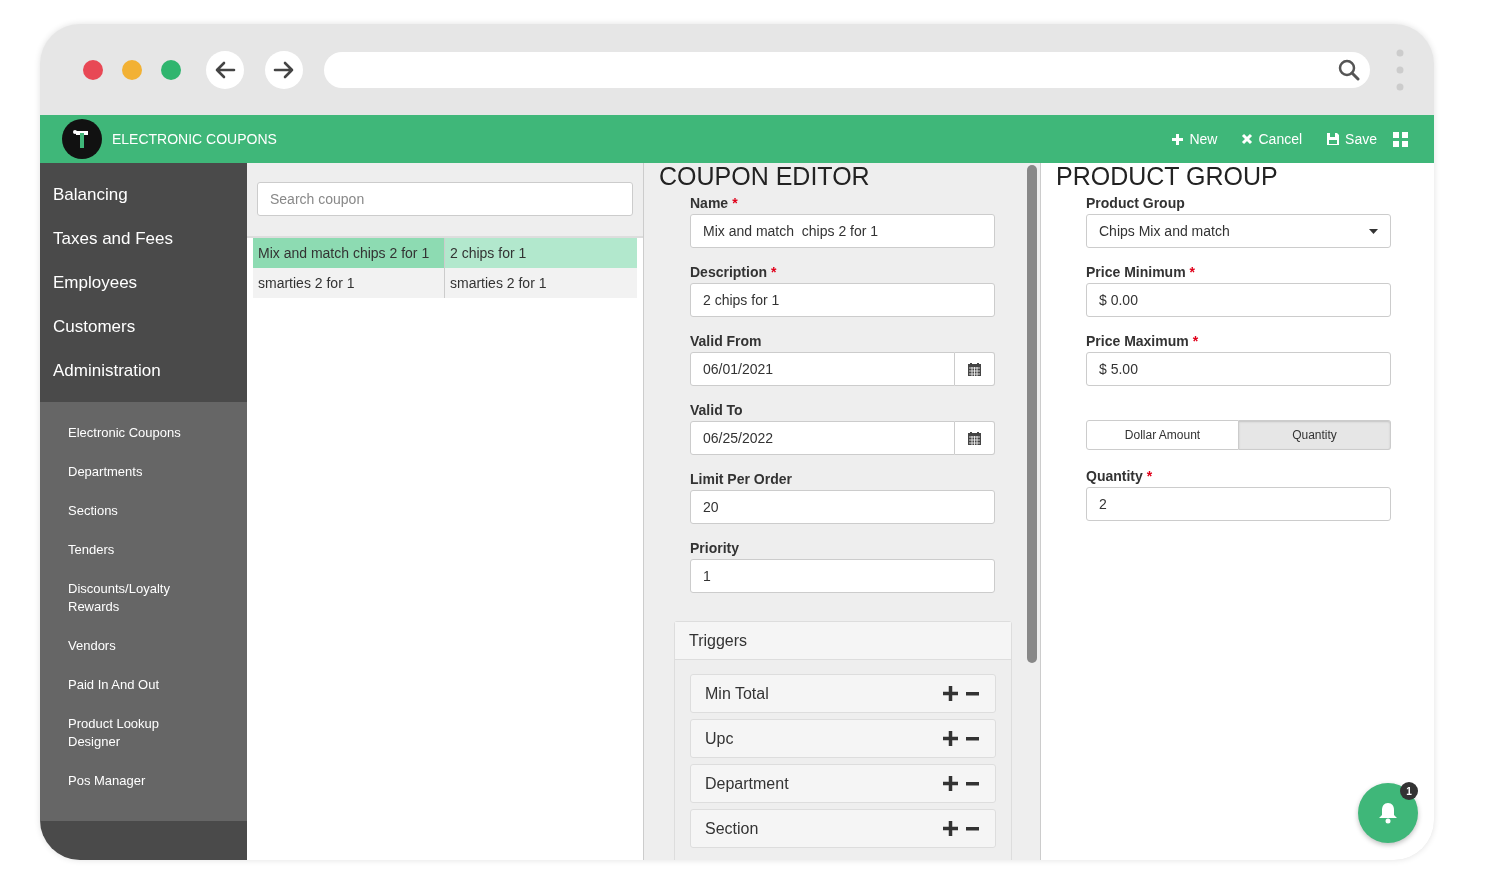 This screenshot has height=881, width=1489. I want to click on forward-button, so click(284, 69).